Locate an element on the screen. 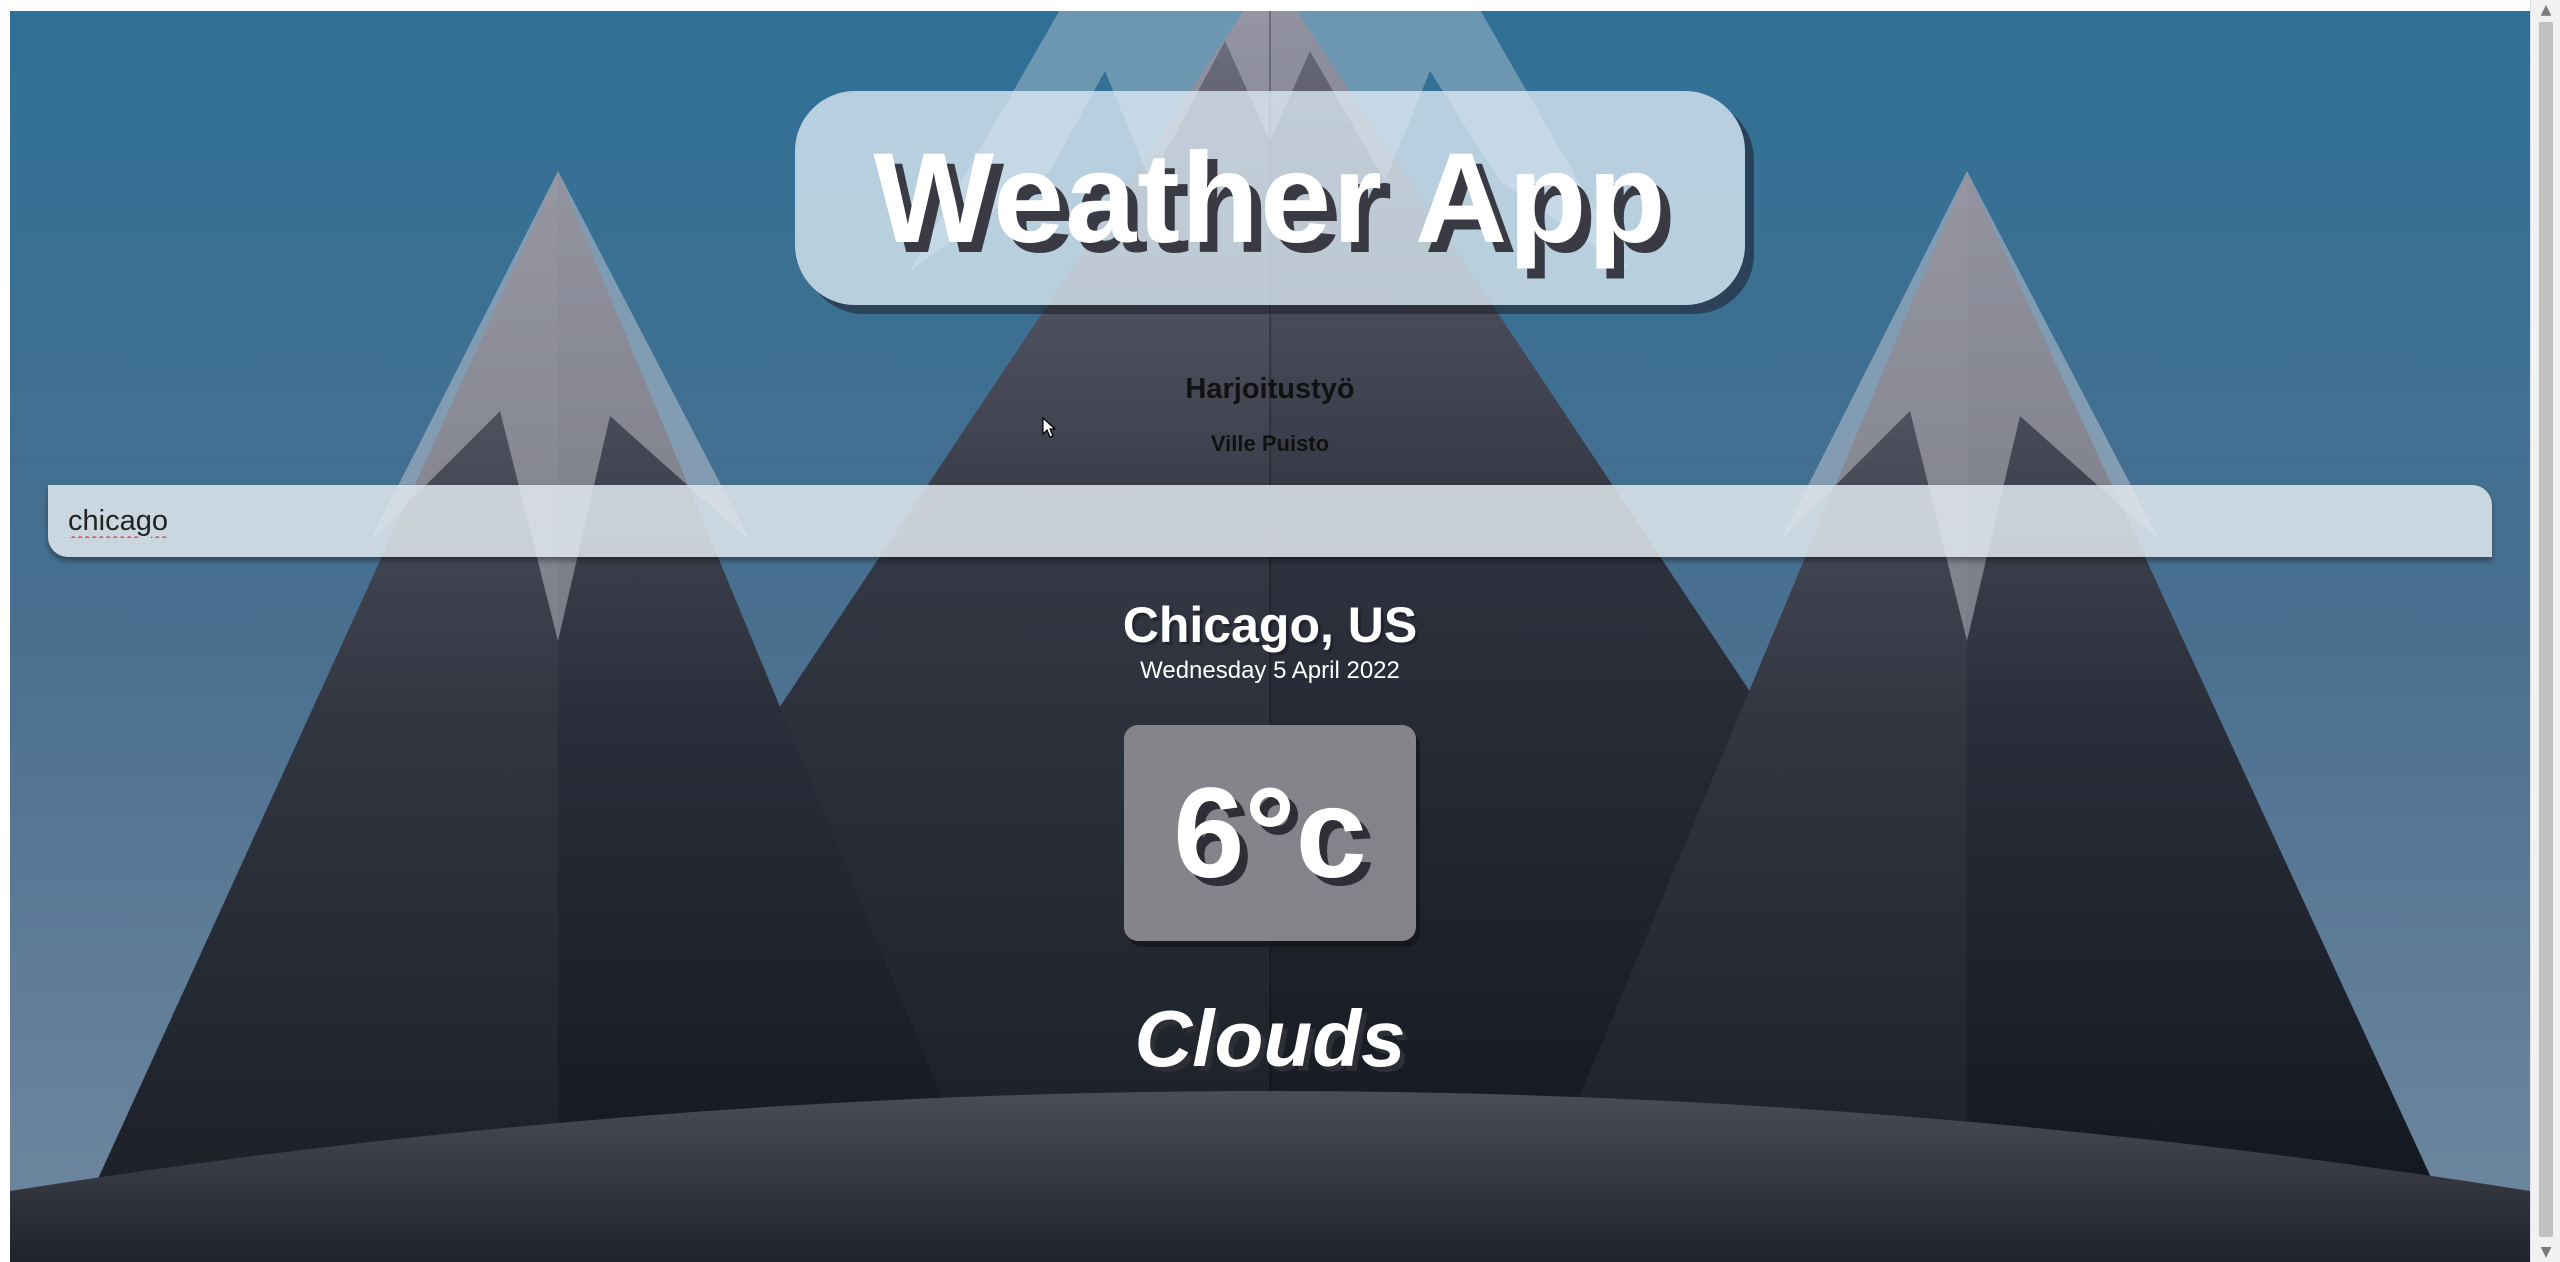 Image resolution: width=2560 pixels, height=1262 pixels. location-name: Chicago, US is located at coordinates (1270, 625).